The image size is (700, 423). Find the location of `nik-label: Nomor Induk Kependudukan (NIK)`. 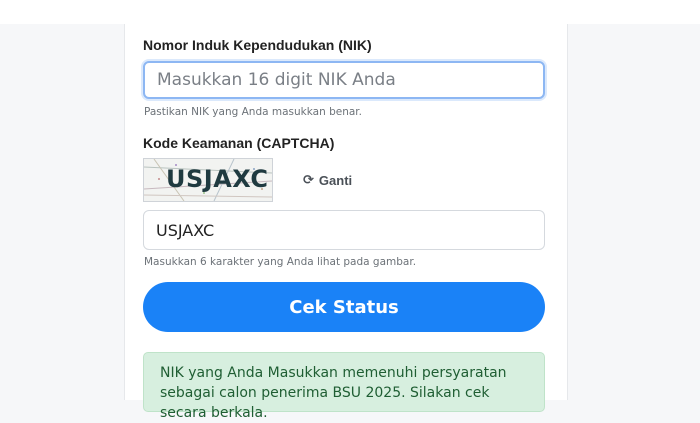

nik-label: Nomor Induk Kependudukan (NIK) is located at coordinates (257, 45).